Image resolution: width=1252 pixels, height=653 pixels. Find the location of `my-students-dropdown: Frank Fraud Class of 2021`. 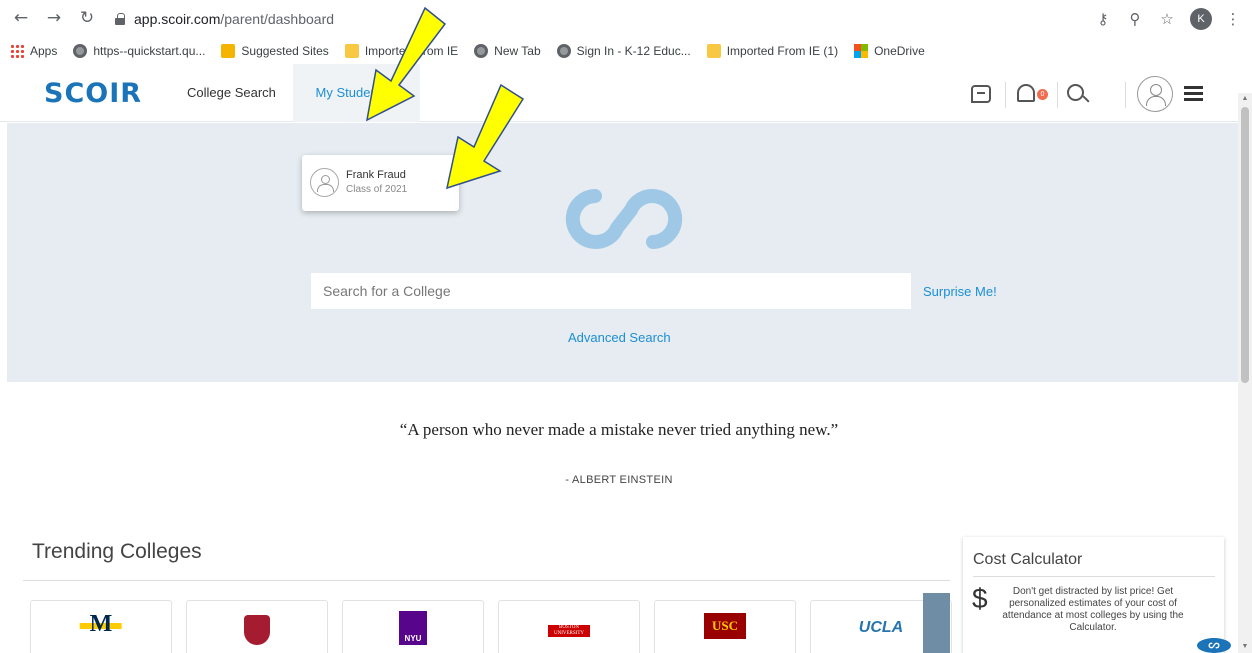

my-students-dropdown: Frank Fraud Class of 2021 is located at coordinates (380, 183).